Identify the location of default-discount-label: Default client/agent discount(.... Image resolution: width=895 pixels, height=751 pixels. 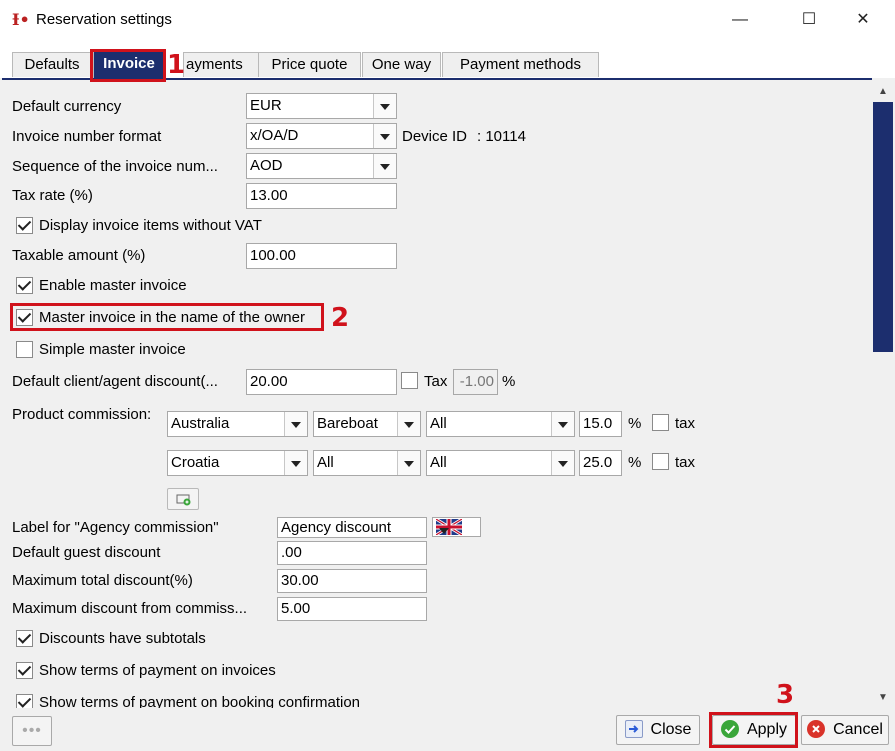
(115, 381).